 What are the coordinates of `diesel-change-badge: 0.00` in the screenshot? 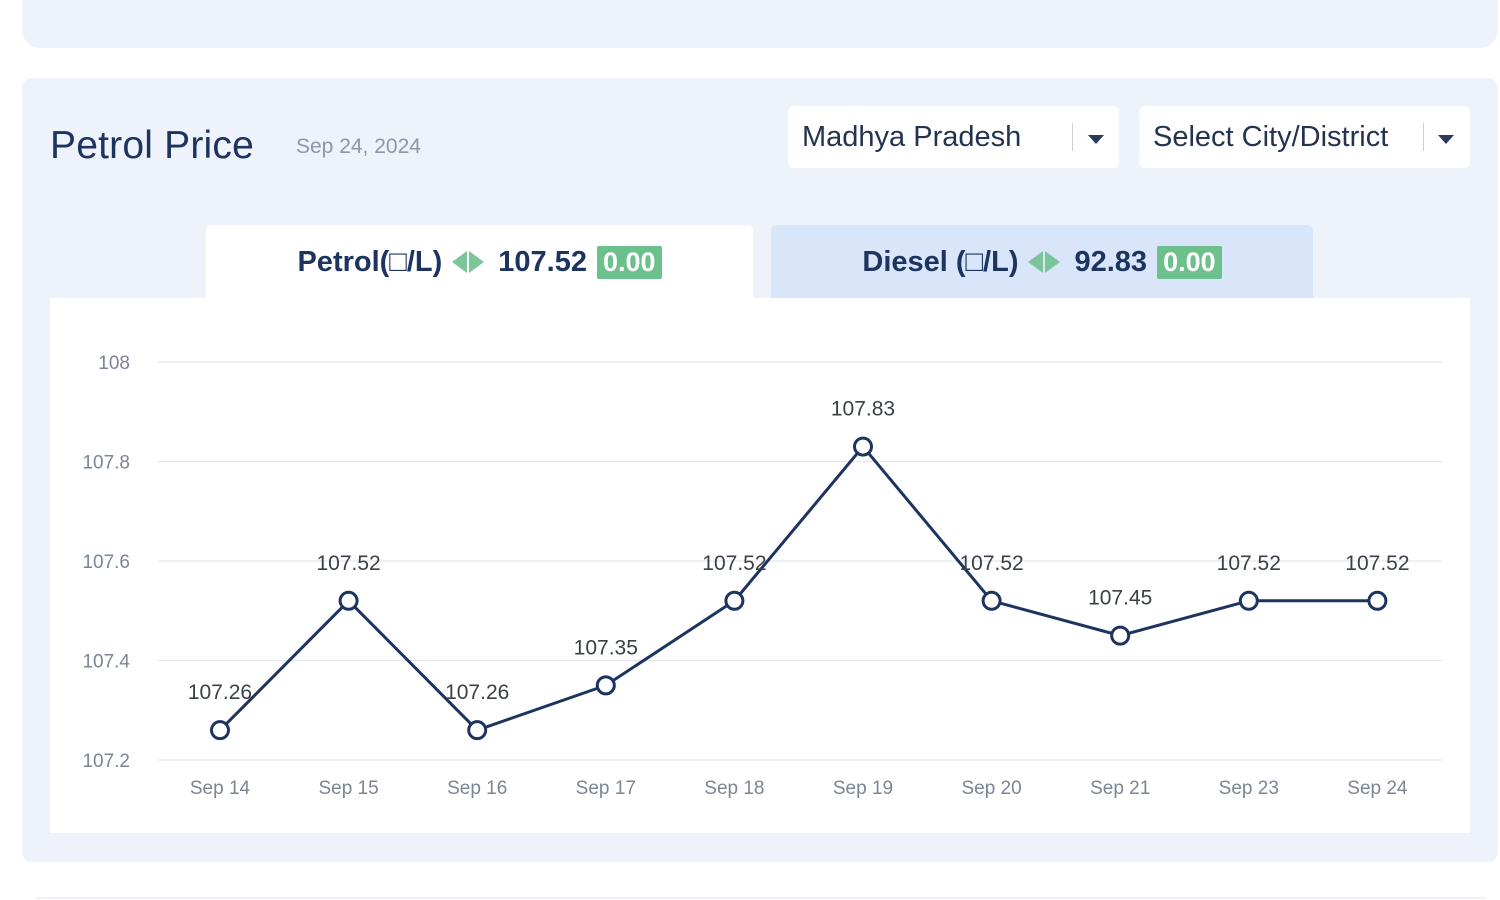 It's located at (1189, 262).